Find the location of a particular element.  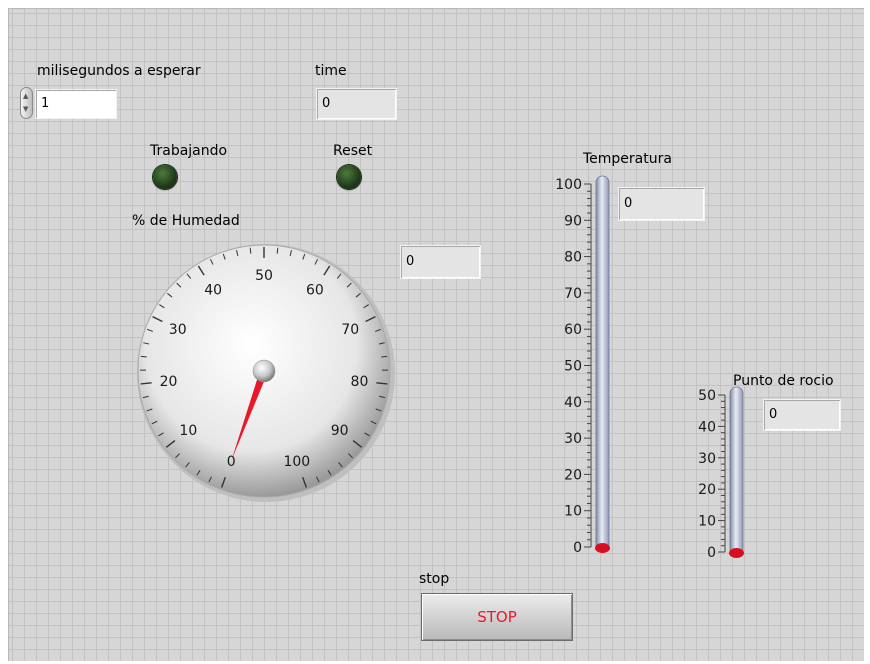

stop-label: stop is located at coordinates (434, 579).